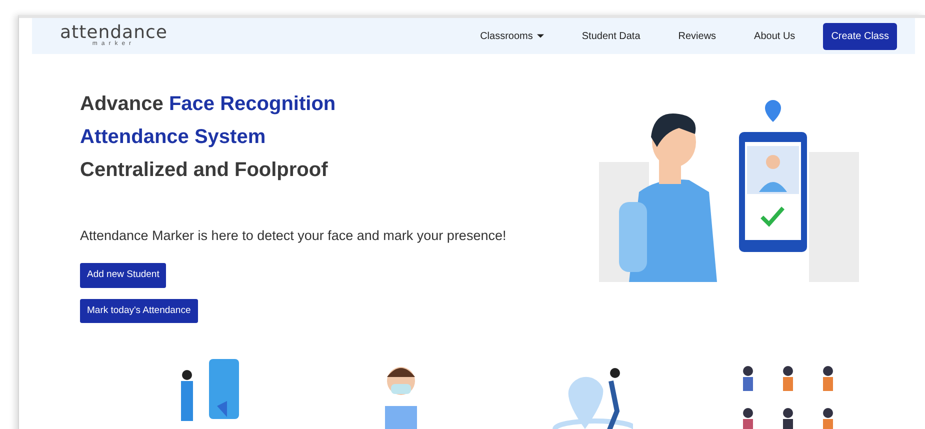 The width and height of the screenshot is (925, 429). I want to click on logo-title: attendance, so click(114, 32).